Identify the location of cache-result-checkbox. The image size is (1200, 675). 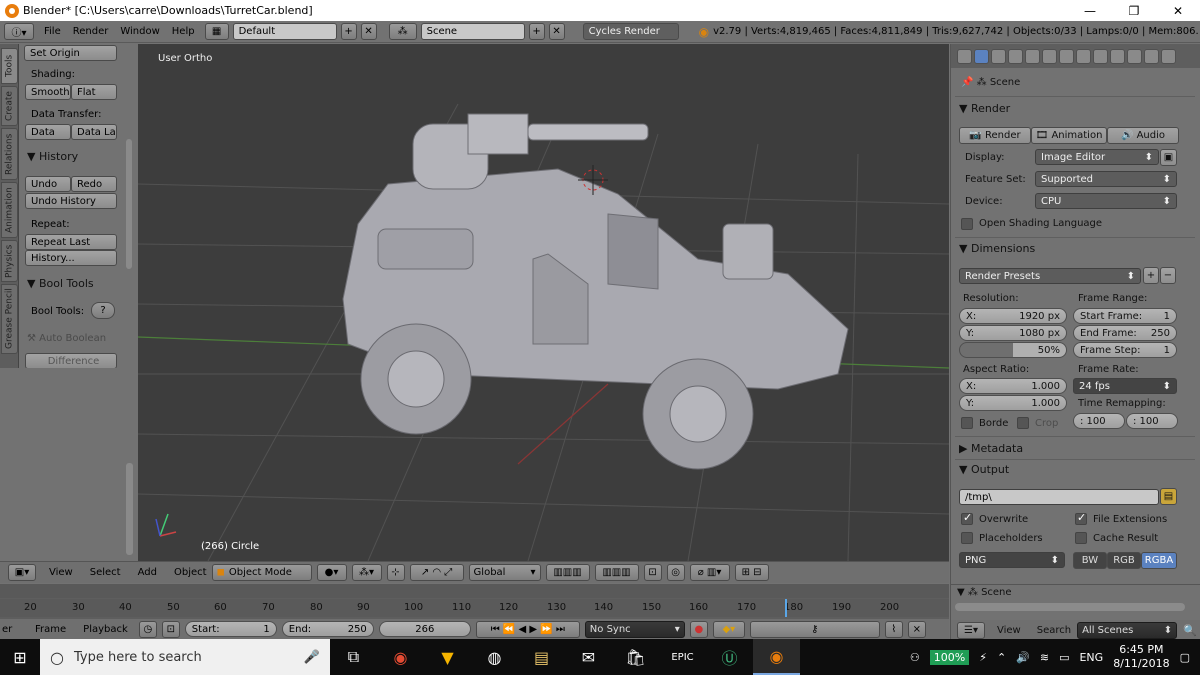
(1081, 538).